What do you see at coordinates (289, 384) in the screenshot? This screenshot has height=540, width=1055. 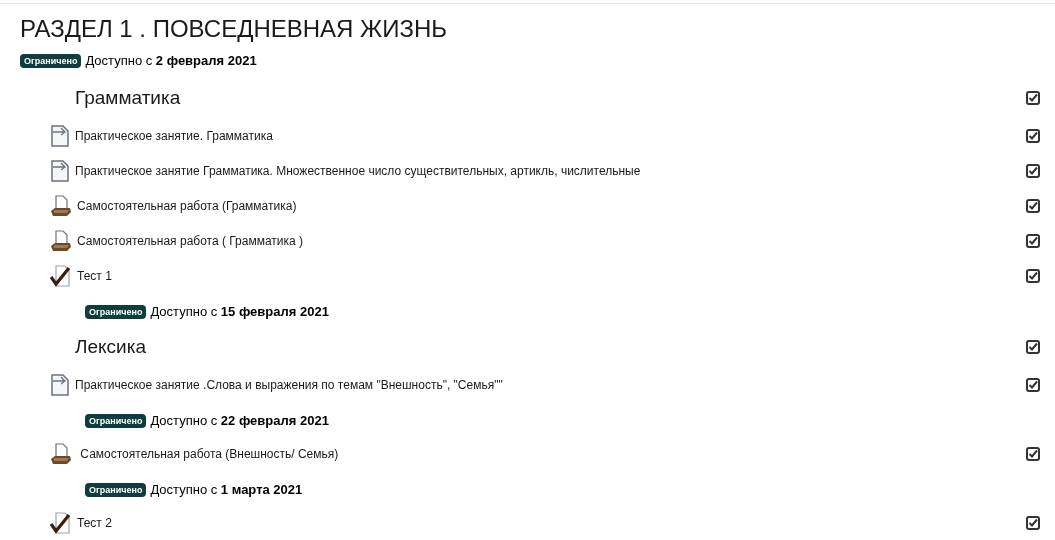 I see `activity-link: Практическое занятие .Слова и выражения по темам "Внешность", "Семья""` at bounding box center [289, 384].